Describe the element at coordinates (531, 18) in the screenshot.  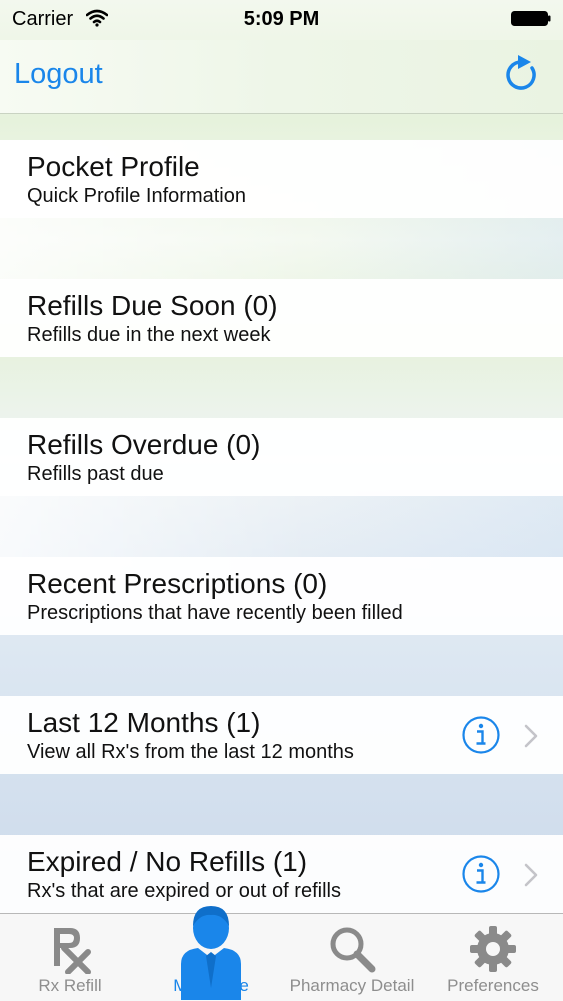
I see `battery-icon` at that location.